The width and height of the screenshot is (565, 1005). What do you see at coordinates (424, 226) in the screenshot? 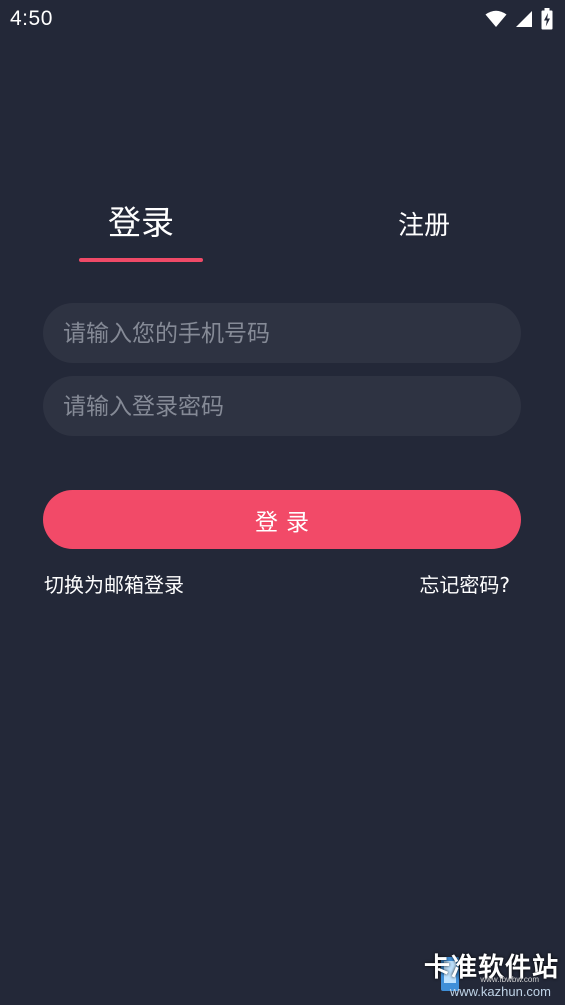
I see `tab-register: 注册` at bounding box center [424, 226].